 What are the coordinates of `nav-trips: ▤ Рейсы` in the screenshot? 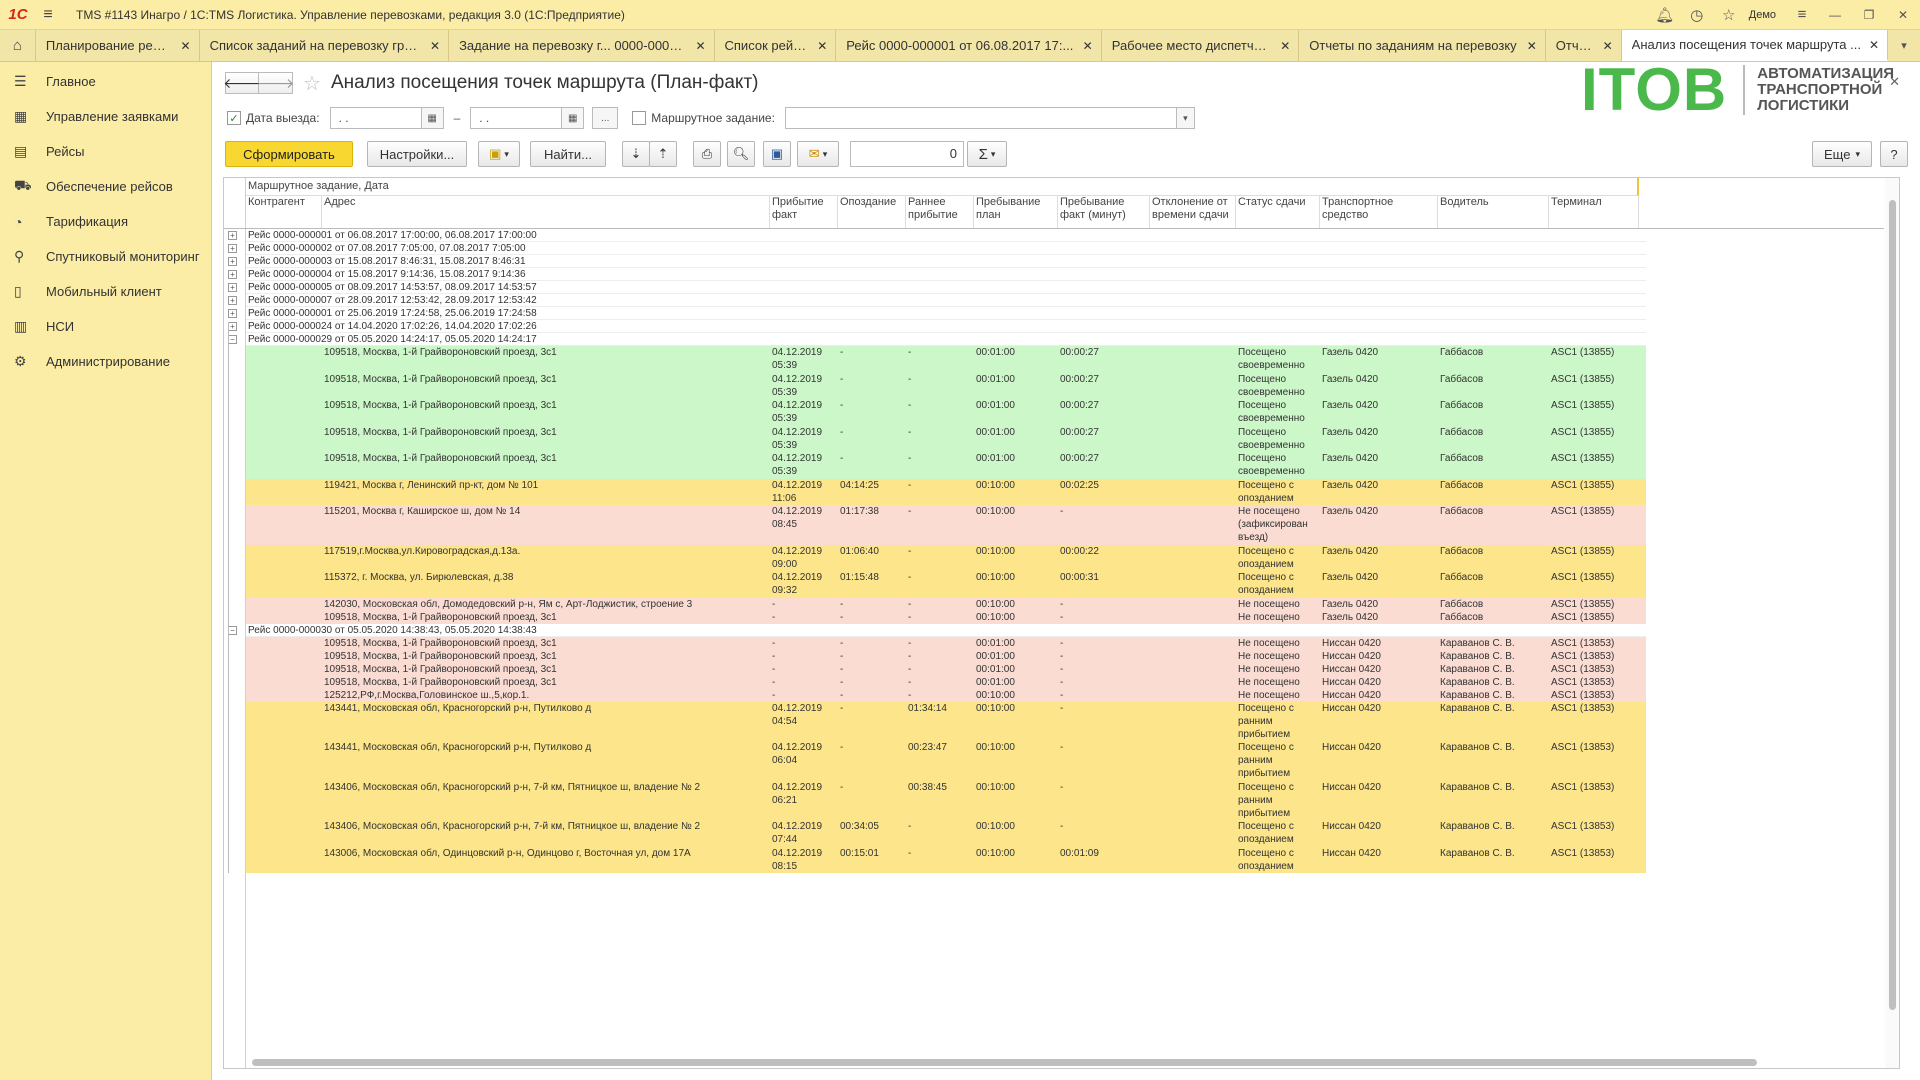 It's located at (105, 151).